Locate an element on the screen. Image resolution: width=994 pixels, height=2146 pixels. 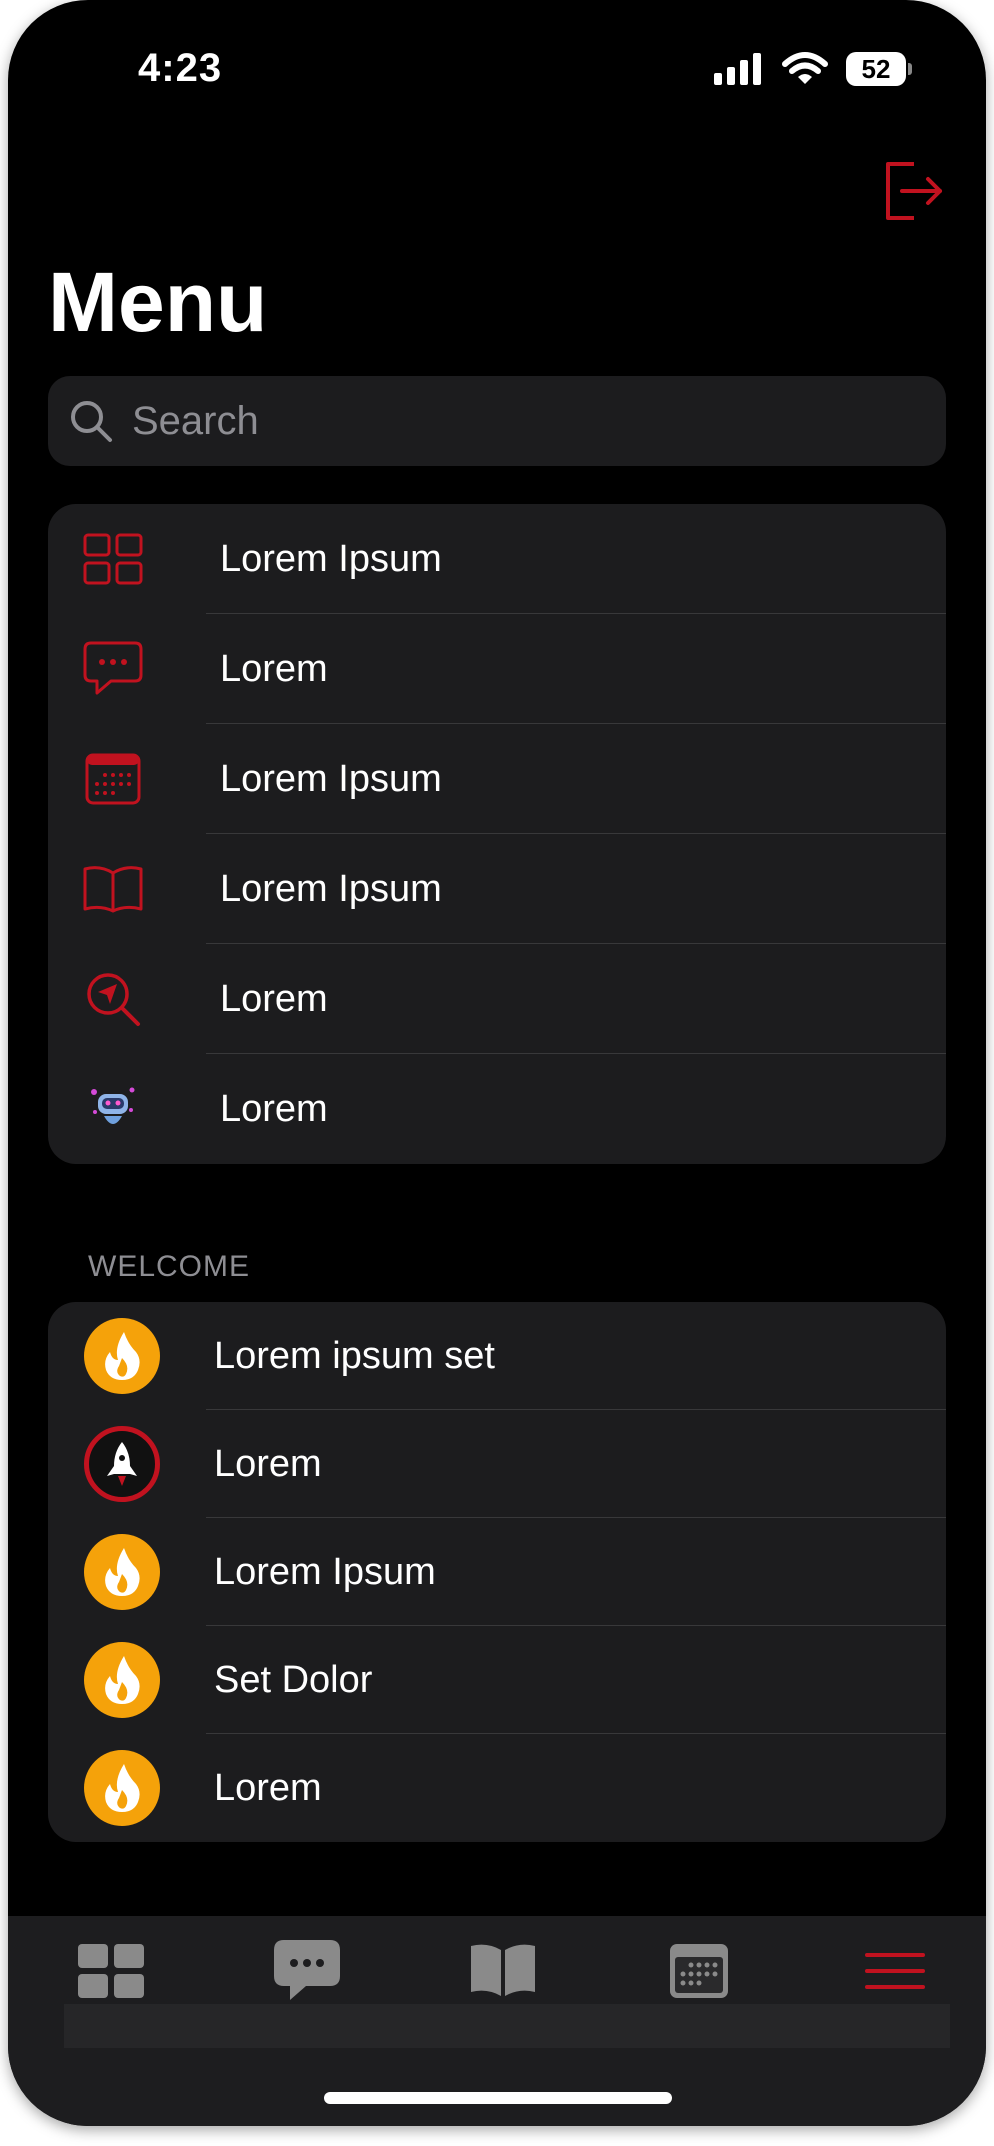
welcome-item-label: Lorem Ipsum is located at coordinates (325, 1571).